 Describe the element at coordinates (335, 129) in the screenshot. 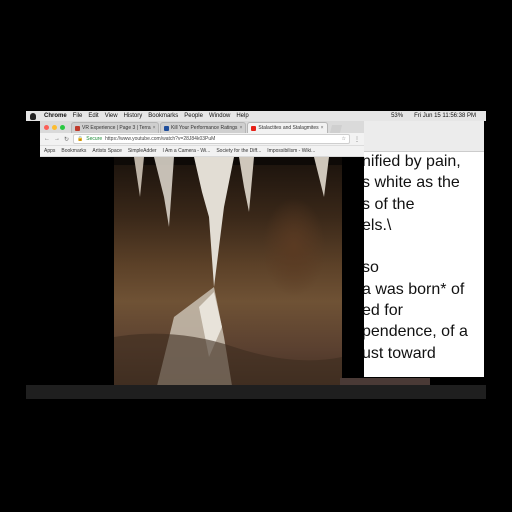

I see `new-tab-button` at that location.